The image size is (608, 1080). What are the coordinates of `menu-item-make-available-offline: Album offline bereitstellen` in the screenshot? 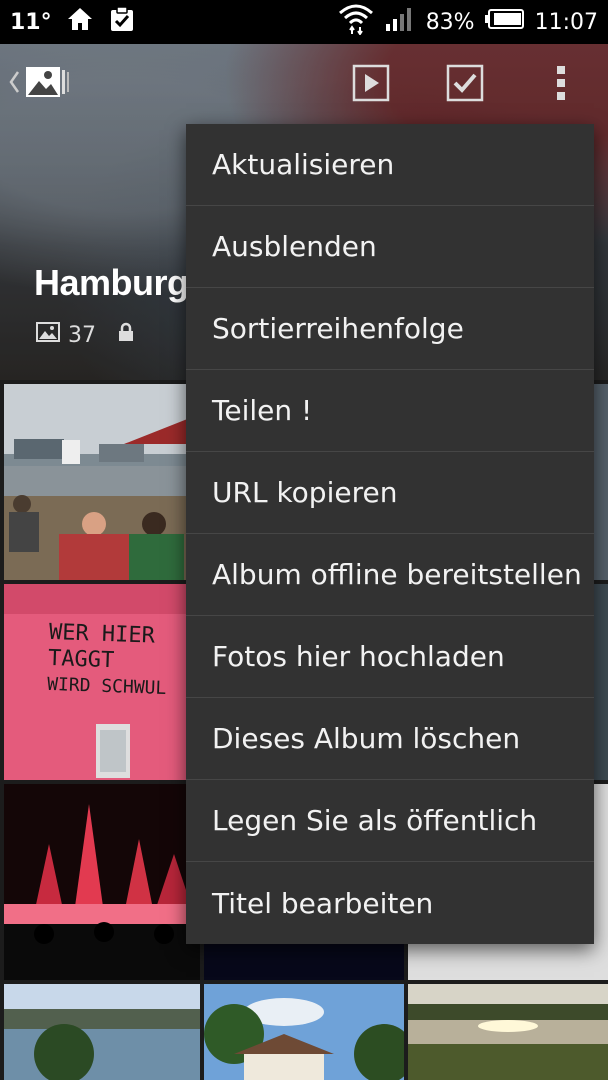 It's located at (390, 575).